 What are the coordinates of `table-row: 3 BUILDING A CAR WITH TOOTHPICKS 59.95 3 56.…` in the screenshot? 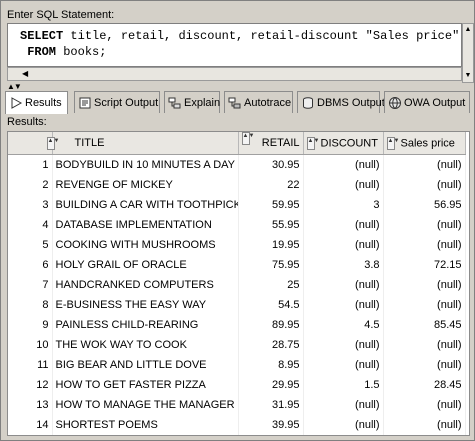 It's located at (237, 204).